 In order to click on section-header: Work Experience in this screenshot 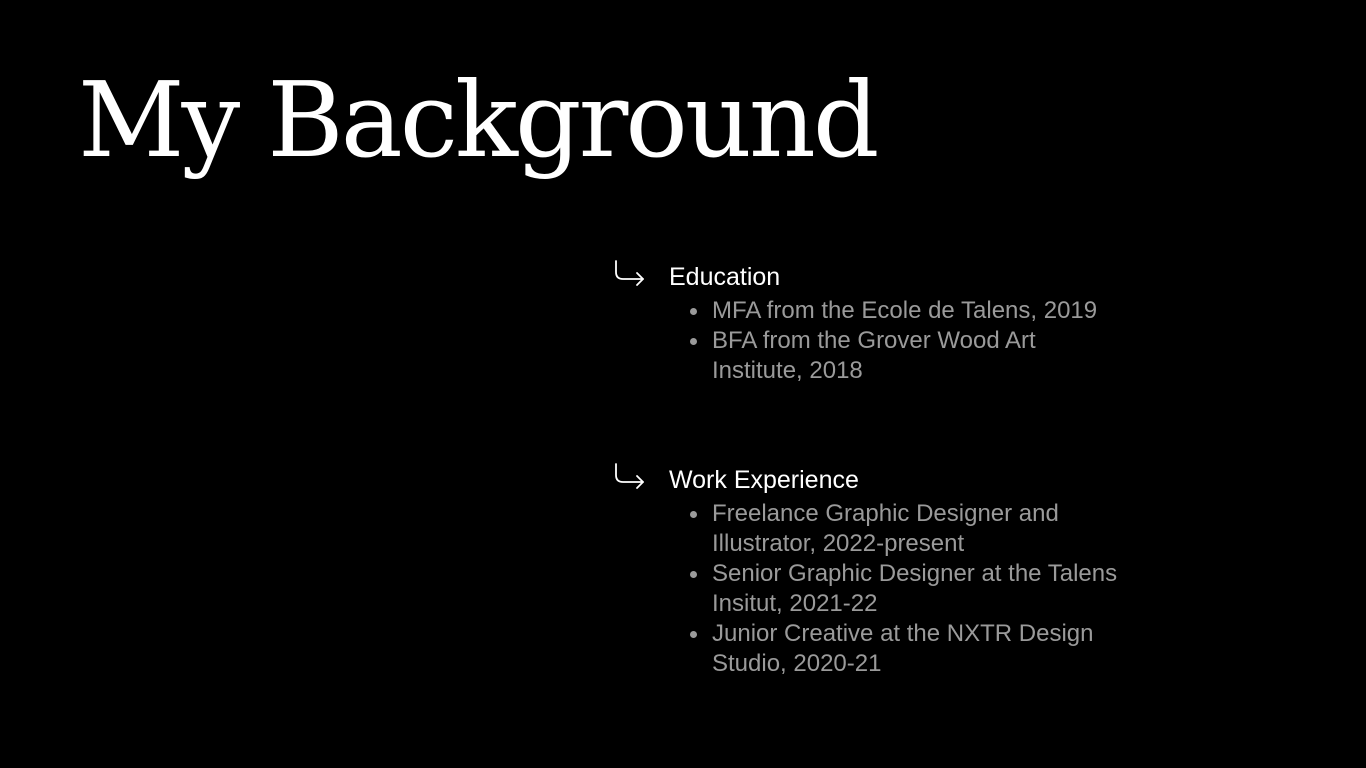, I will do `click(872, 480)`.